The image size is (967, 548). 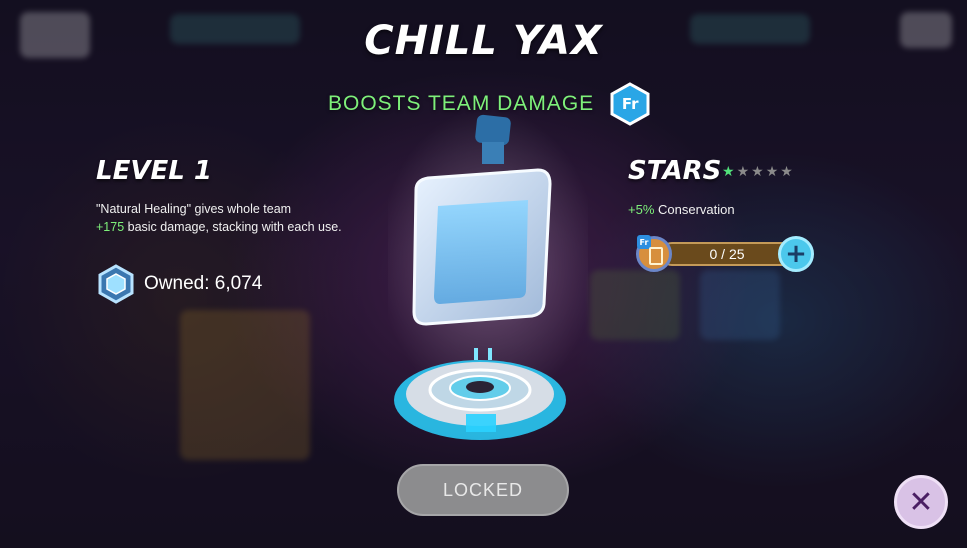 I want to click on close-button: ✕, so click(x=921, y=502).